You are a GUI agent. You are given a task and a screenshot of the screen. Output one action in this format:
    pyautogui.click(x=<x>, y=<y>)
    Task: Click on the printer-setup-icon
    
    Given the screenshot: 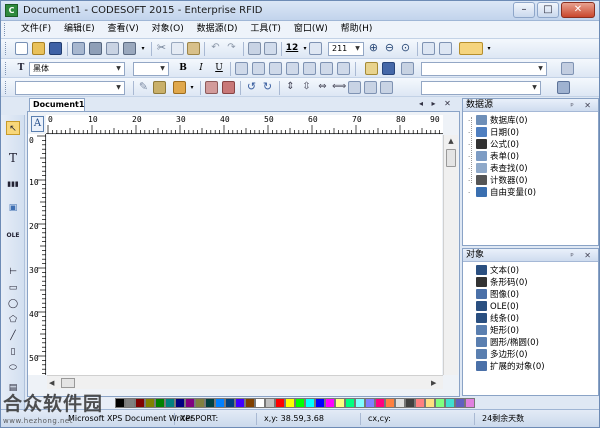 What is the action you would take?
    pyautogui.click(x=95, y=48)
    